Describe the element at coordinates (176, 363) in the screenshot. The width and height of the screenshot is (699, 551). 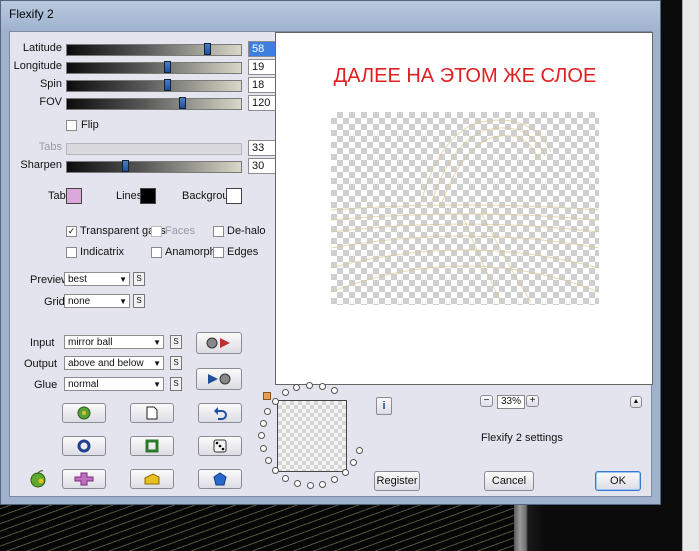
I see `output-s-button: S` at that location.